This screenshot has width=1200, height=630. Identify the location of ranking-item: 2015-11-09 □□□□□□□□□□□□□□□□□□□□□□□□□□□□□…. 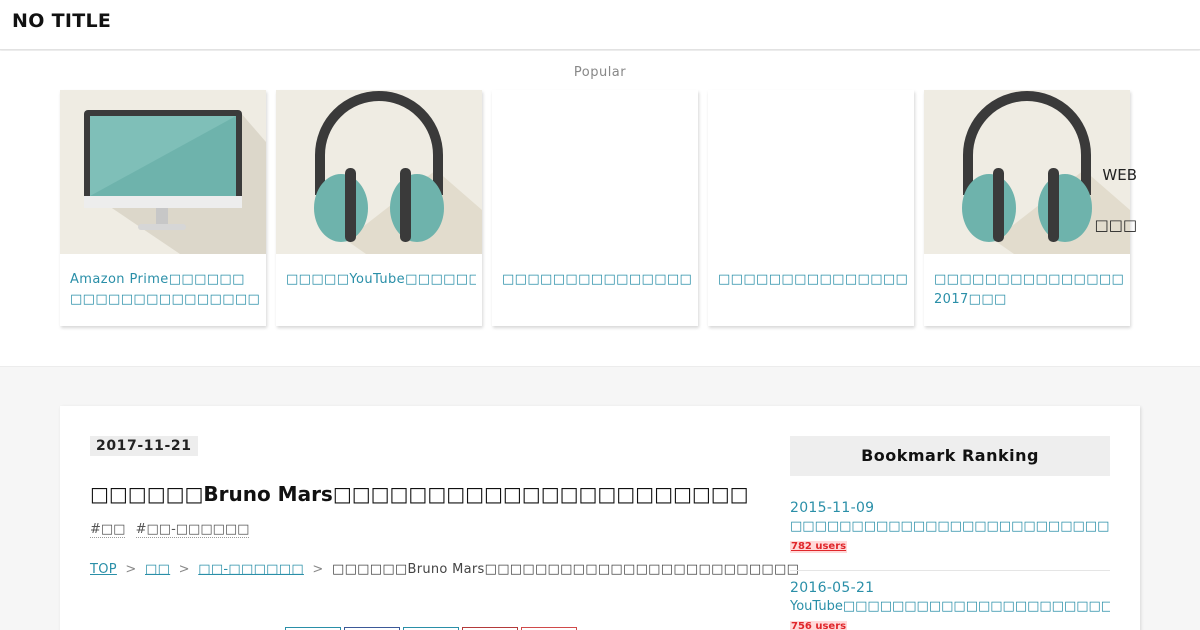
(950, 526).